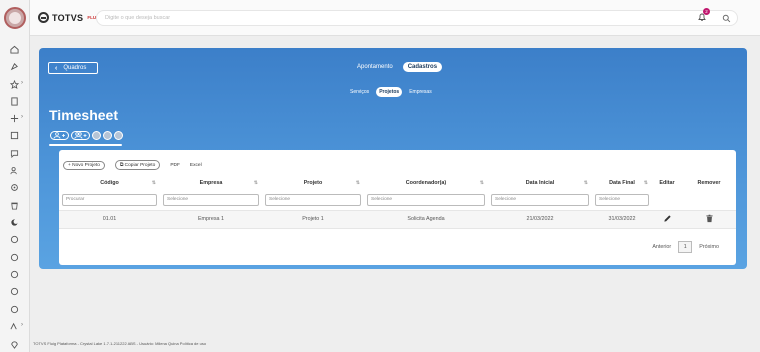  I want to click on process-icon, so click(14, 118).